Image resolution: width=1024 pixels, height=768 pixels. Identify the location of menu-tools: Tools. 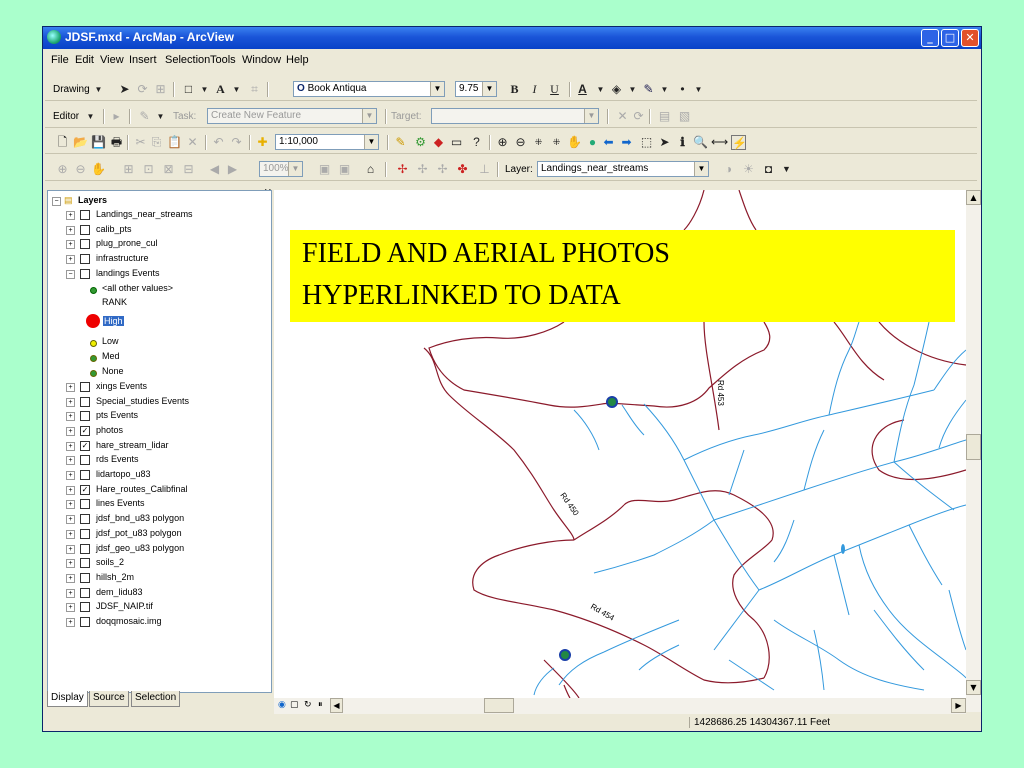
(223, 60).